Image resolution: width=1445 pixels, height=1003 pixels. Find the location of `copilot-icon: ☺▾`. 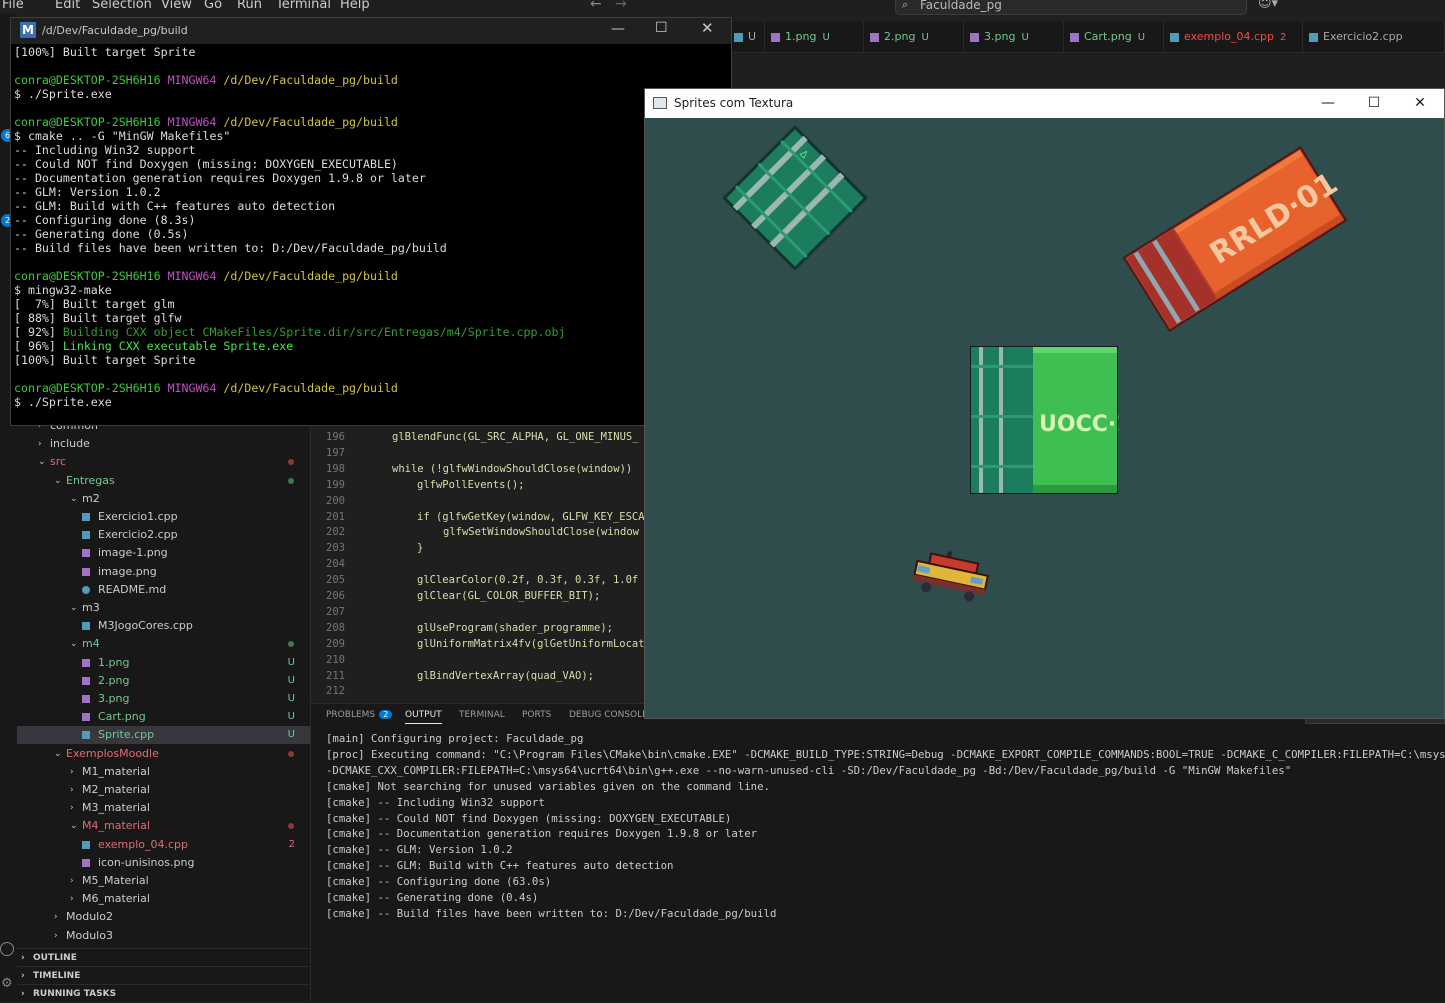

copilot-icon: ☺▾ is located at coordinates (1268, 5).